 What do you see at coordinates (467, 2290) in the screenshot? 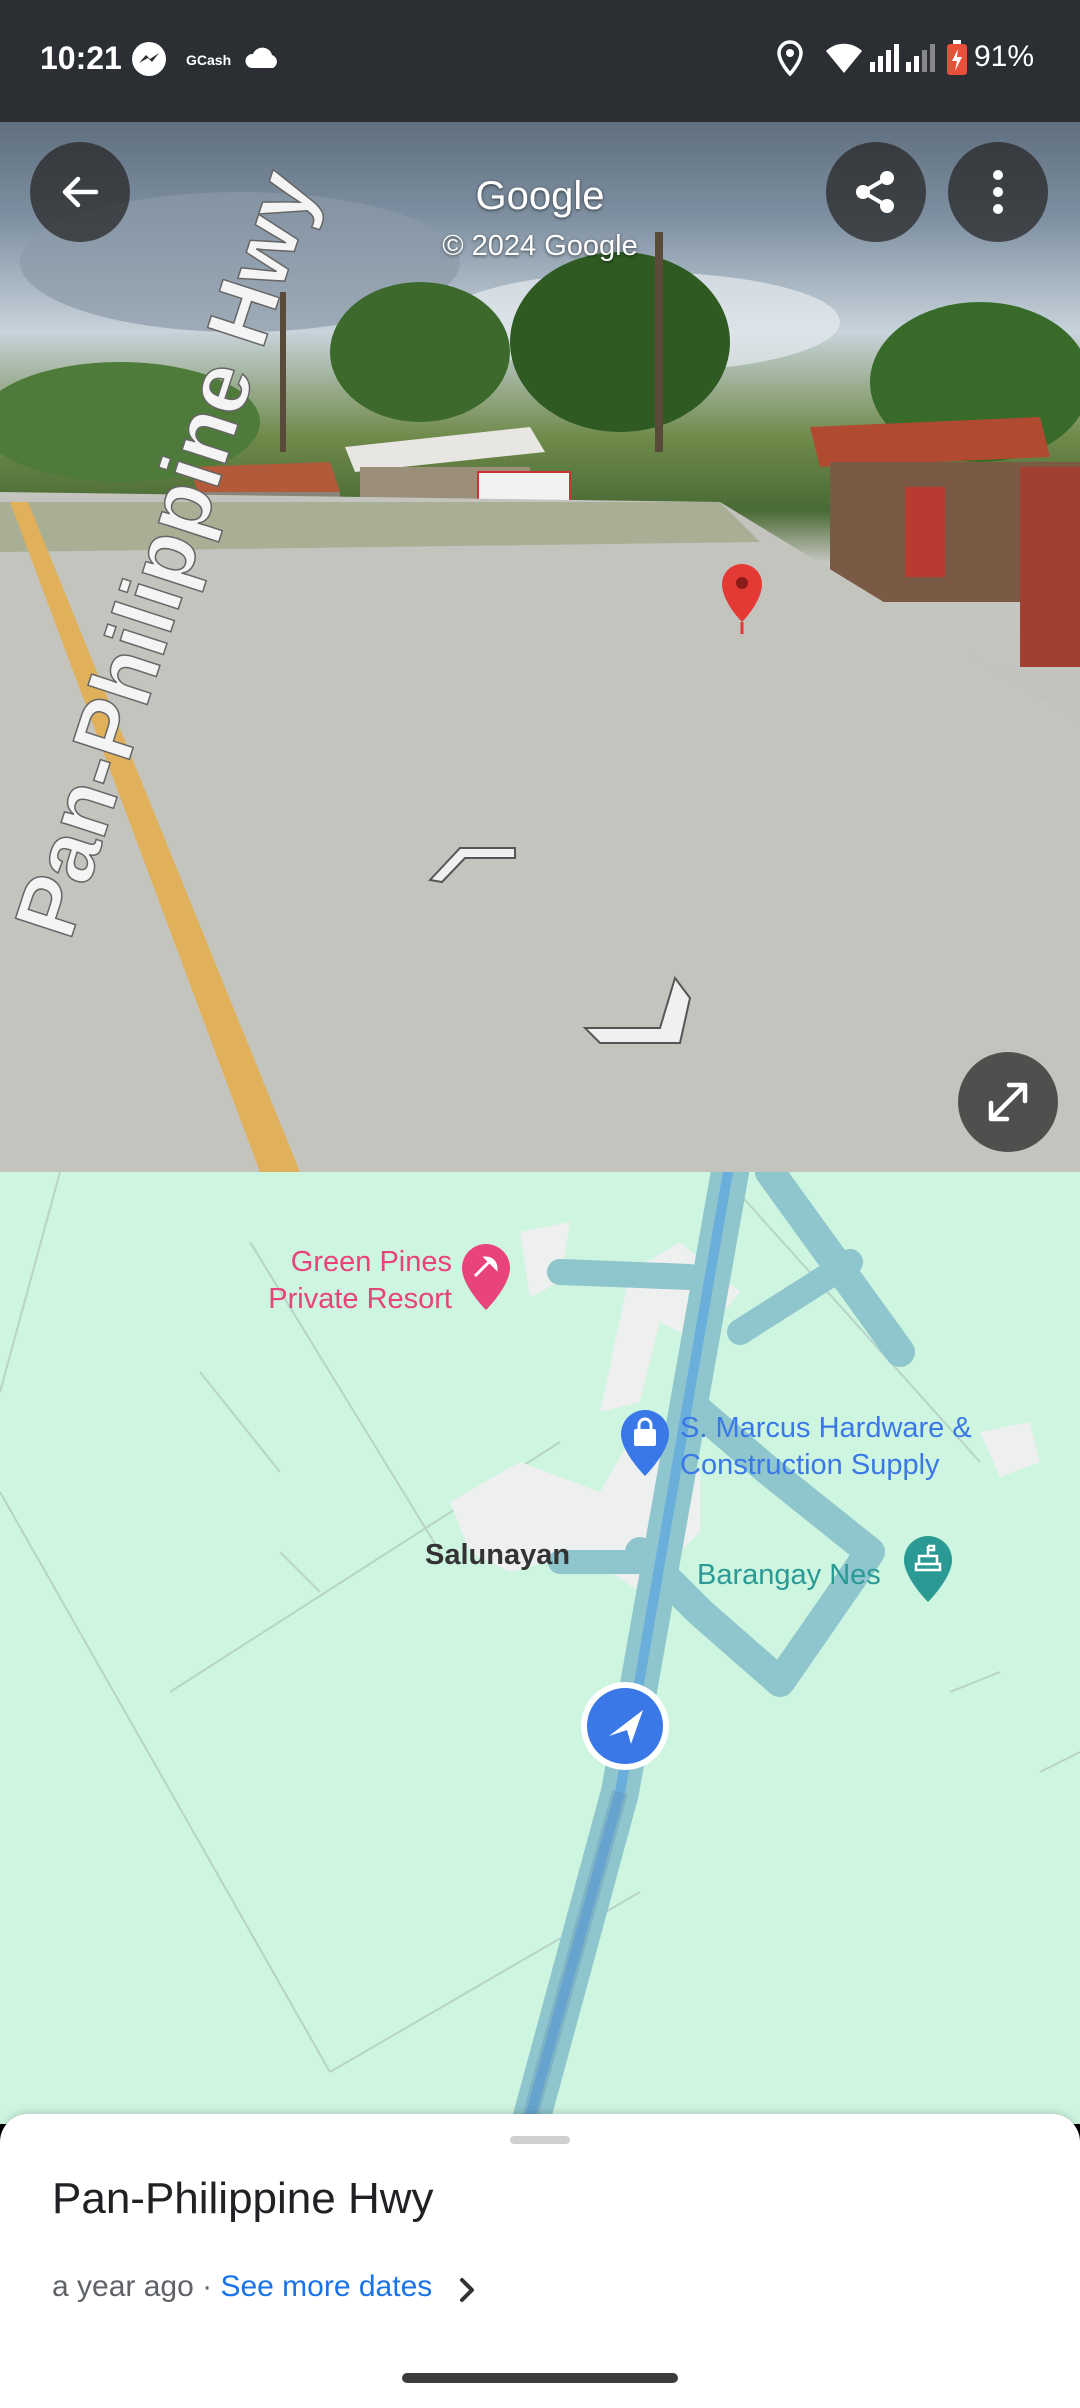
I see `chevron-right-icon` at bounding box center [467, 2290].